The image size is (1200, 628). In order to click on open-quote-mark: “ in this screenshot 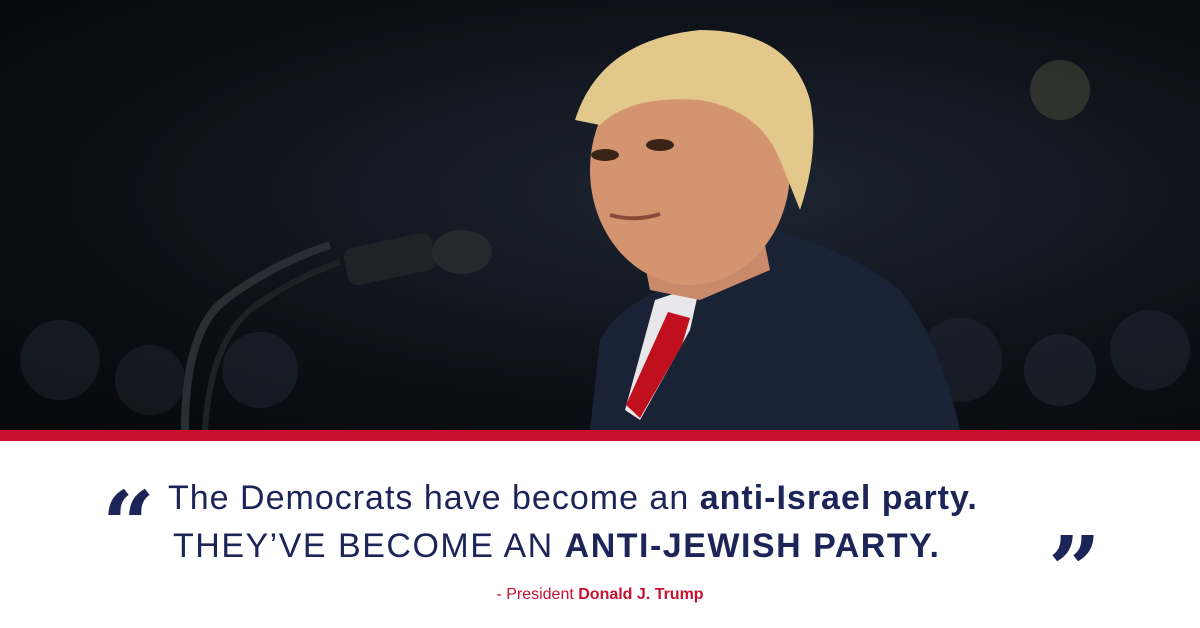, I will do `click(128, 525)`.